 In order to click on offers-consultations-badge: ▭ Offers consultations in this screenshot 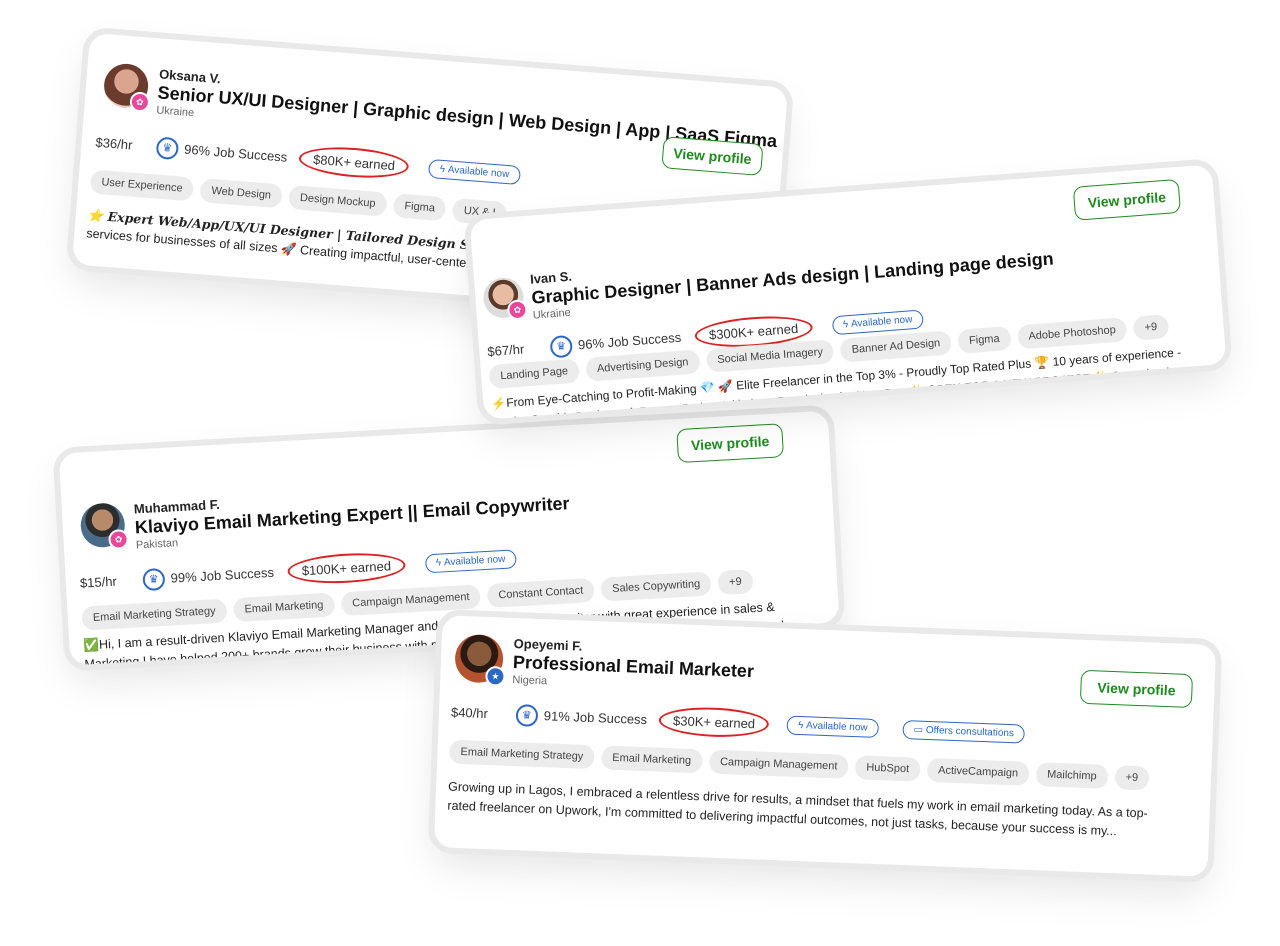, I will do `click(964, 731)`.